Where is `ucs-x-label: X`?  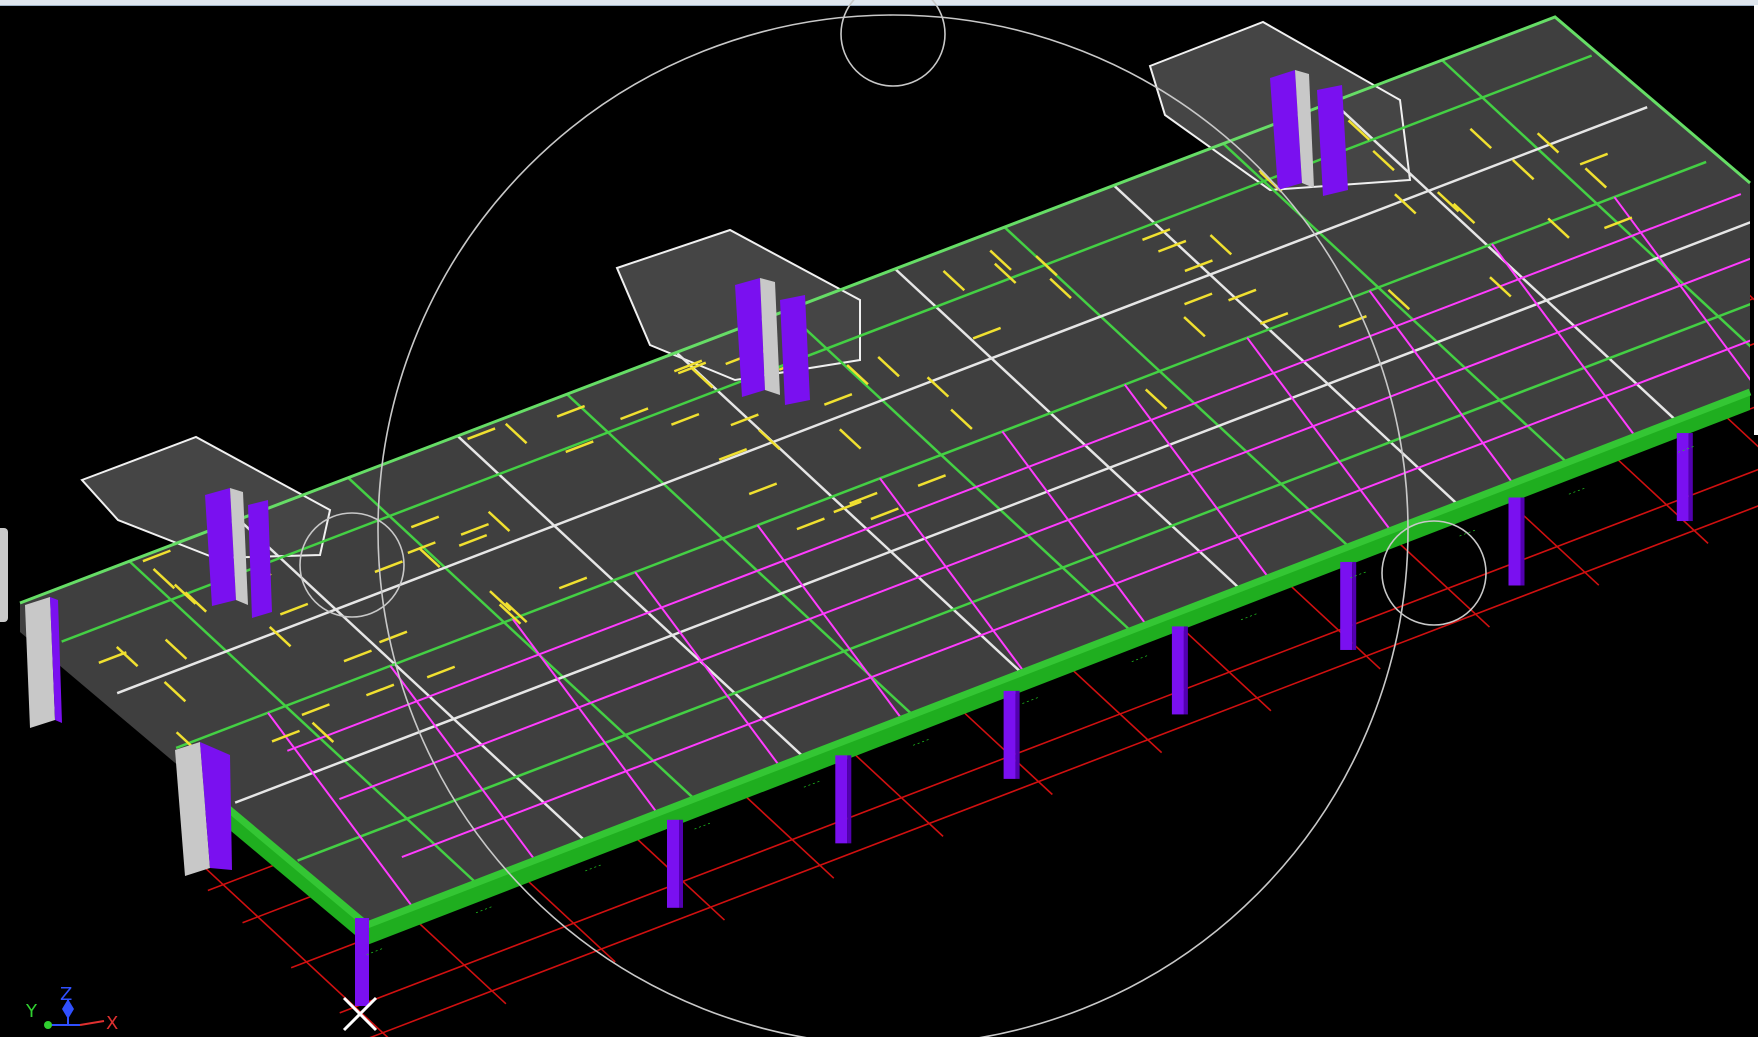
ucs-x-label: X is located at coordinates (112, 1023).